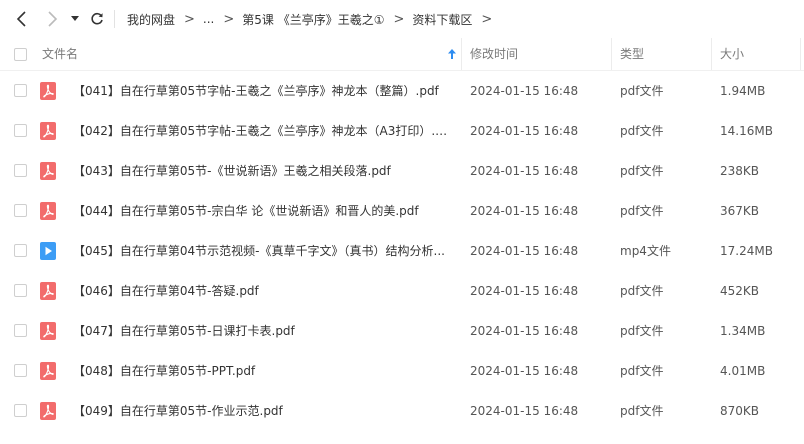 This screenshot has width=804, height=444. Describe the element at coordinates (743, 331) in the screenshot. I see `file-size: 1.34MB` at that location.